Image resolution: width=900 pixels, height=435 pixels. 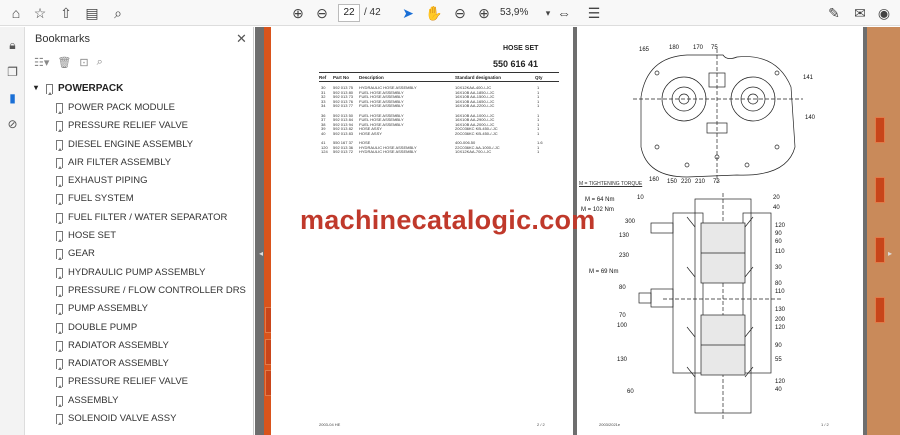 I want to click on bookmark-icon: ▮, so click(x=12, y=97).